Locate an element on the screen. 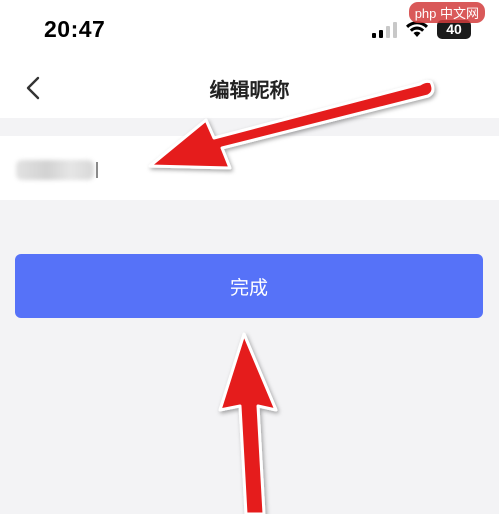 The image size is (499, 514). status-bar: 20:47 40 php 中文网 is located at coordinates (249, 30).